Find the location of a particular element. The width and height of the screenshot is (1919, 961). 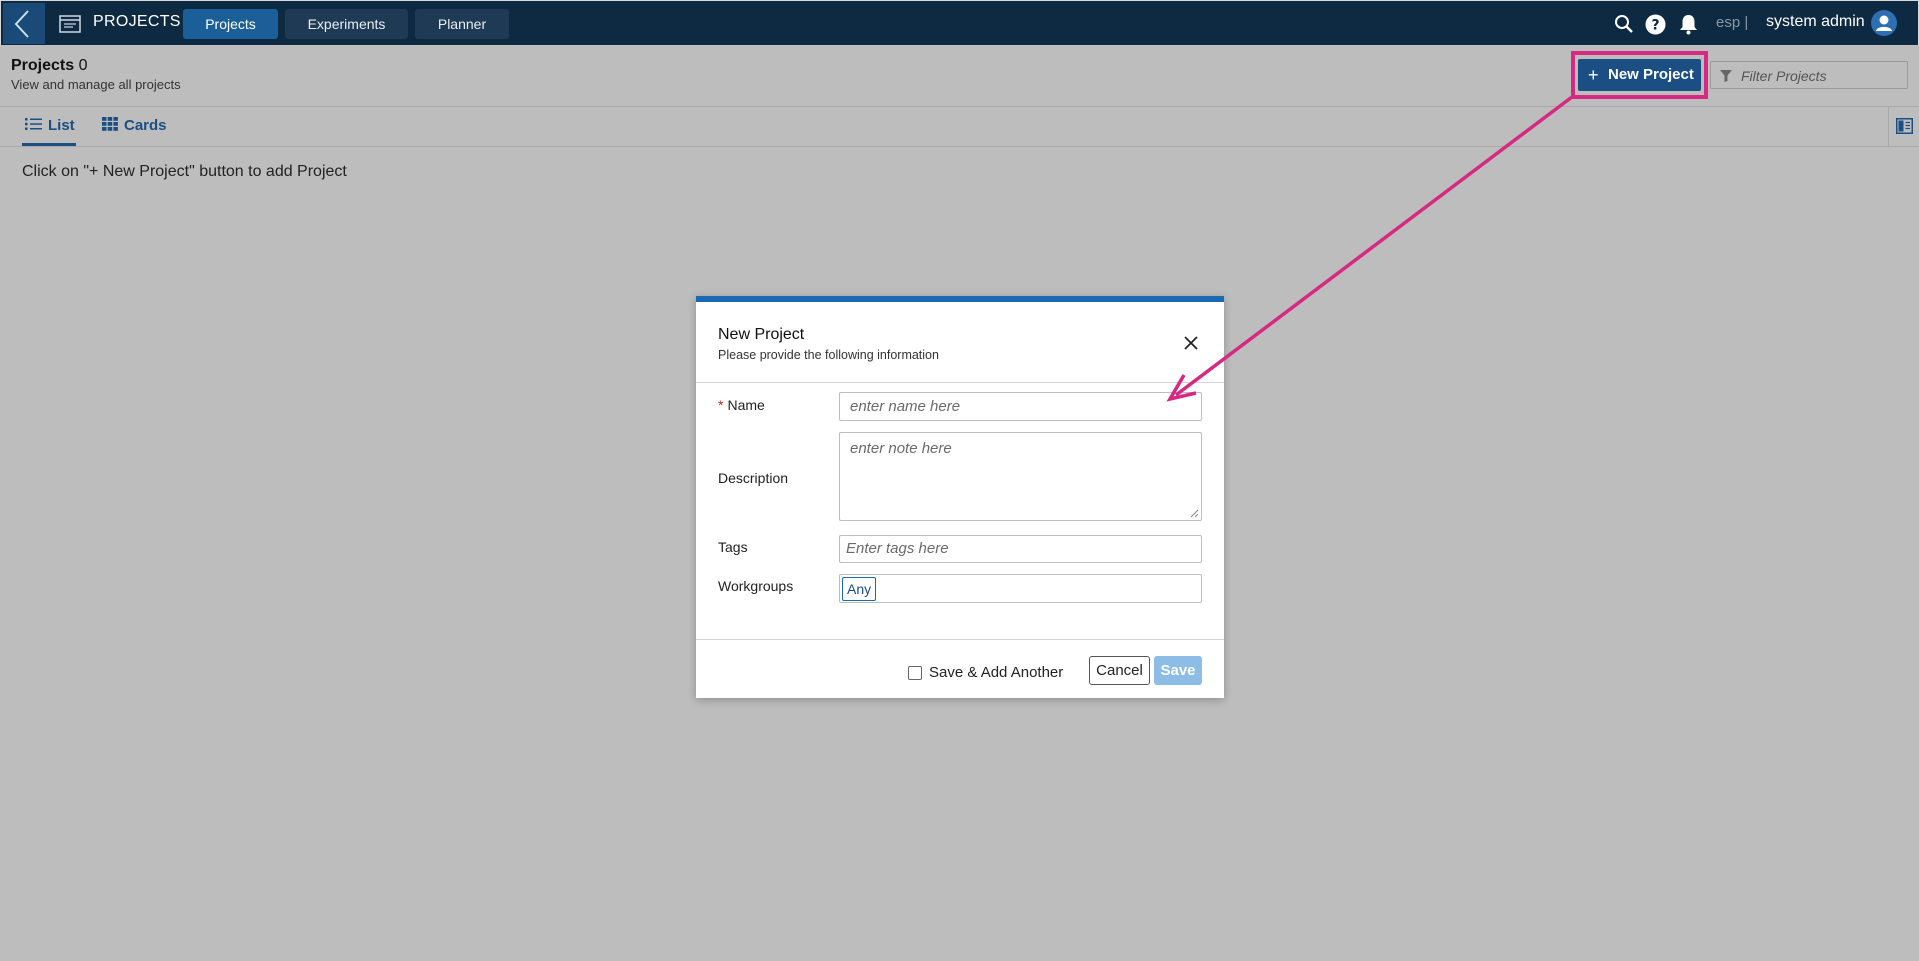

workgroups-label: Workgroups is located at coordinates (756, 586).